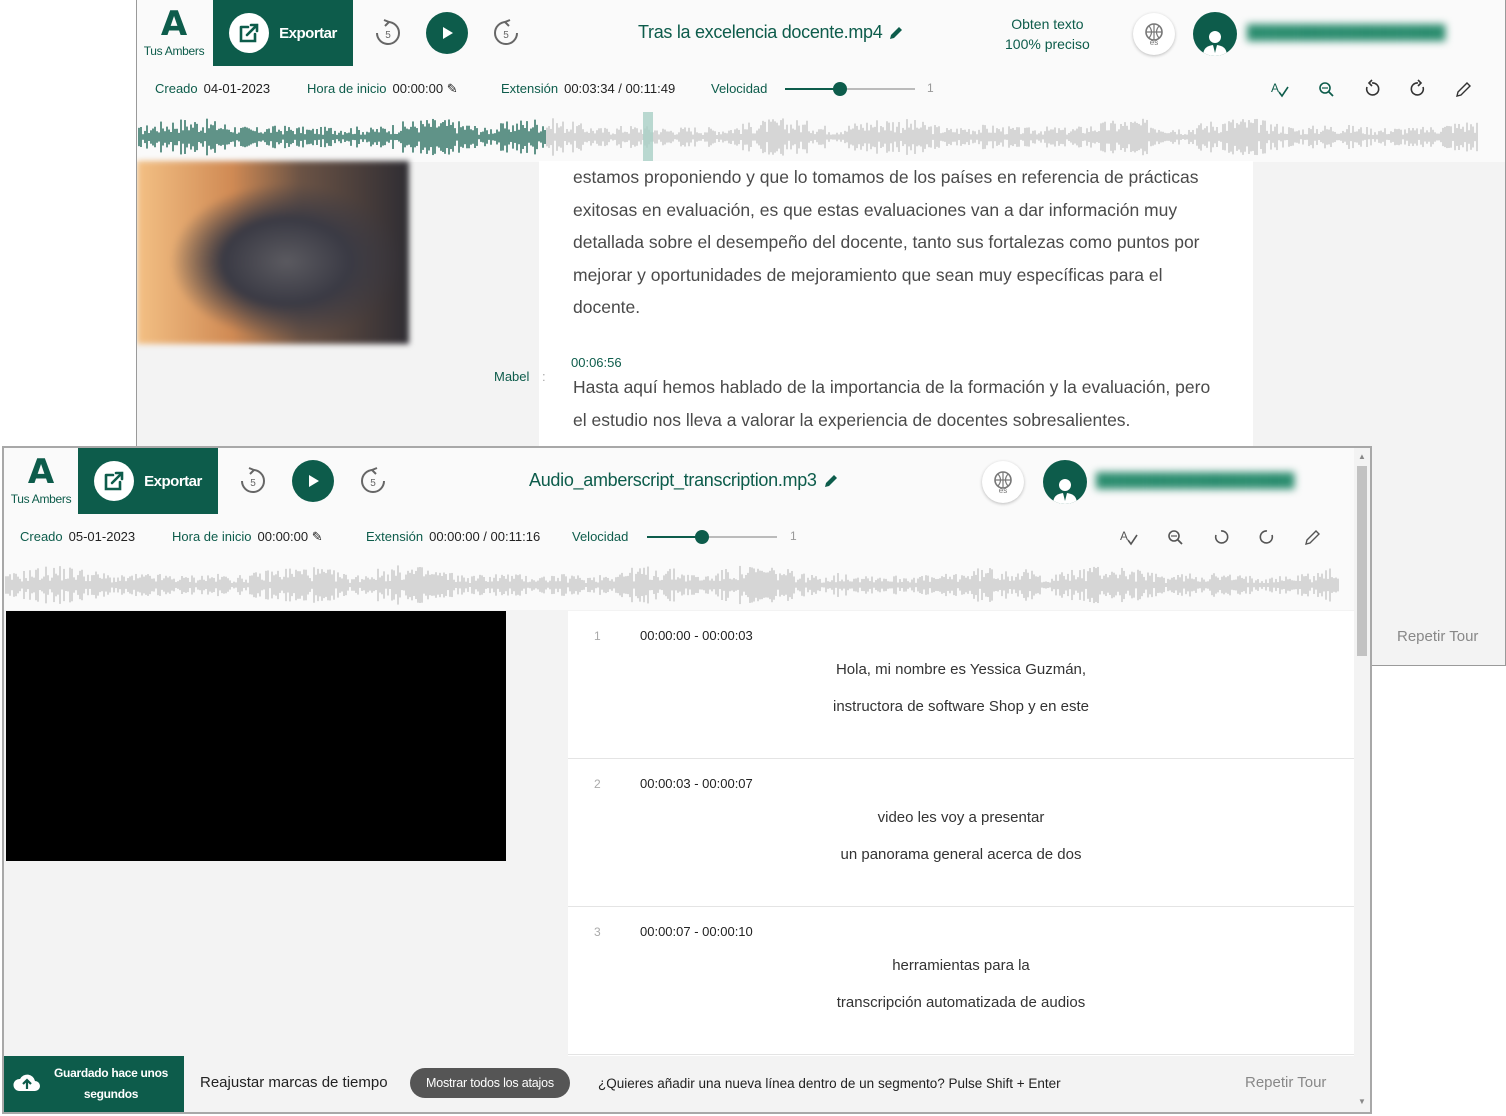 This screenshot has width=1506, height=1116. I want to click on scrollbar: ▲ ▼, so click(1362, 780).